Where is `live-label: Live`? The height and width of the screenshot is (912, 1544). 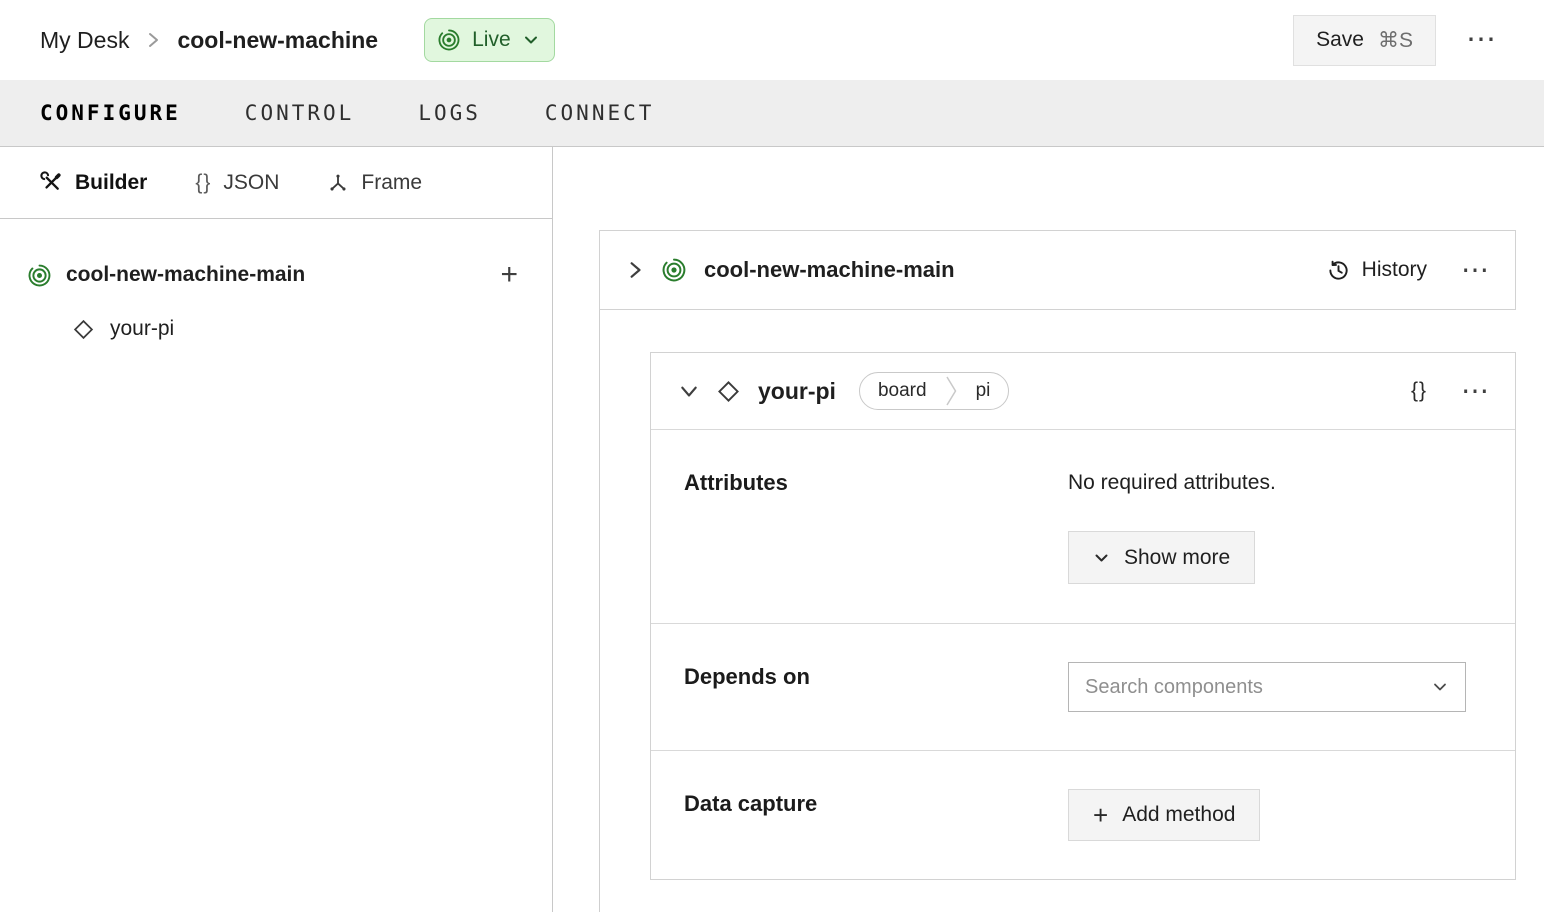 live-label: Live is located at coordinates (491, 39).